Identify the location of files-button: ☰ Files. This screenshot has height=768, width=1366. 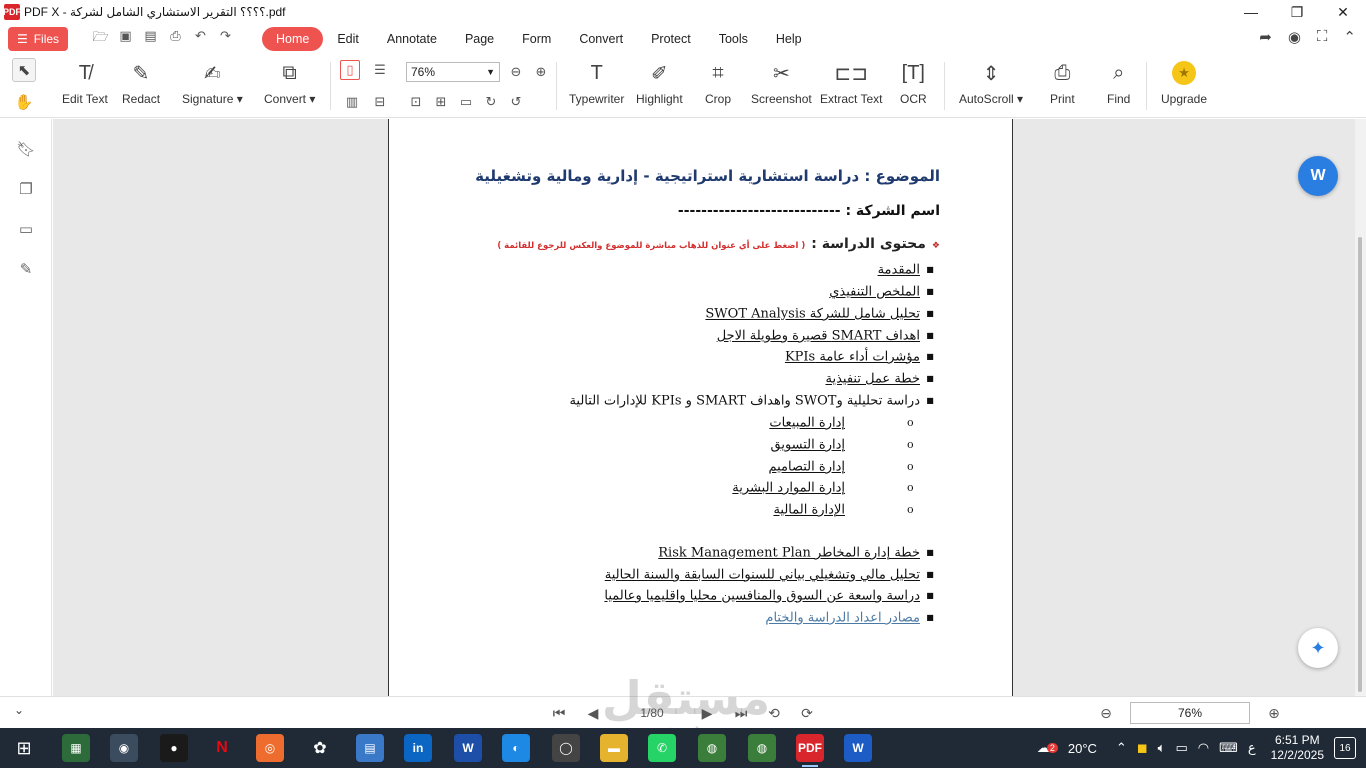
(38, 39).